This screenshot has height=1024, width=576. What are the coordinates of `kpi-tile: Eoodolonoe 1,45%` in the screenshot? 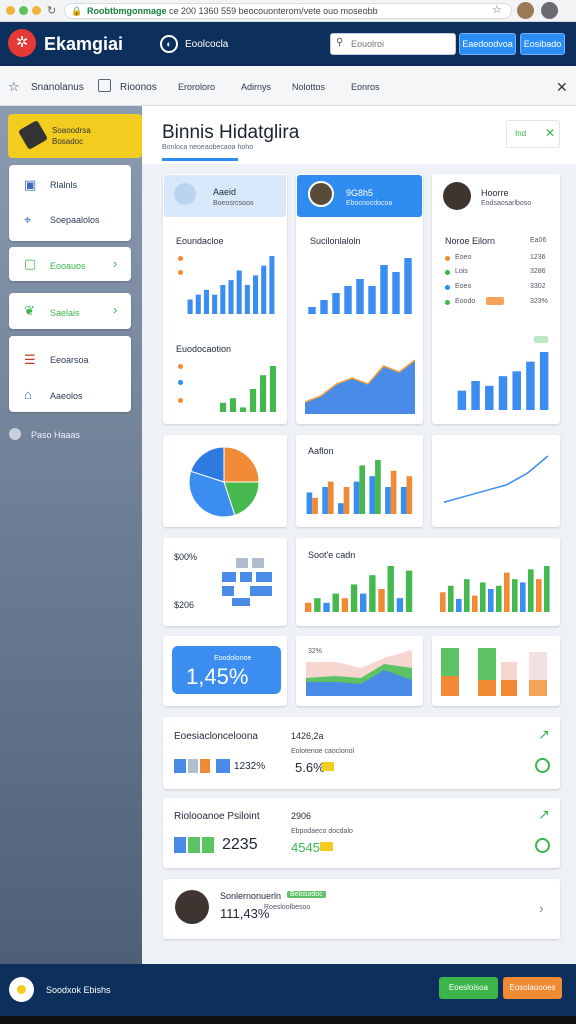 It's located at (226, 670).